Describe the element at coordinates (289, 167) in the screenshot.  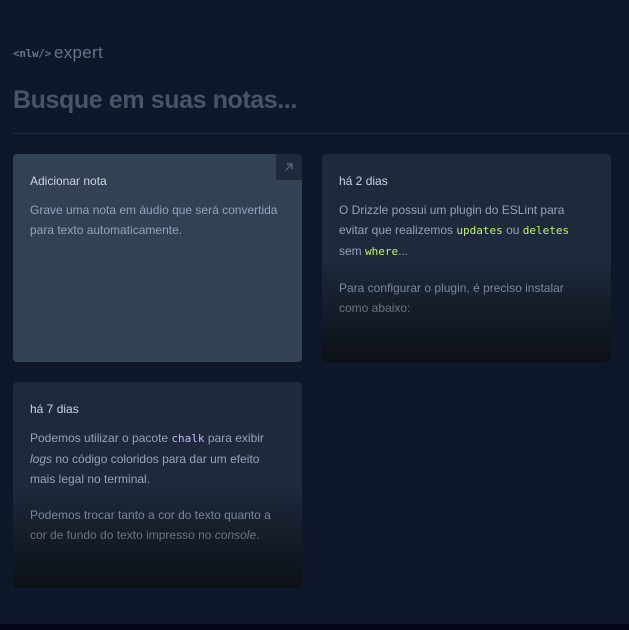
I see `arrow-up-right-icon` at that location.